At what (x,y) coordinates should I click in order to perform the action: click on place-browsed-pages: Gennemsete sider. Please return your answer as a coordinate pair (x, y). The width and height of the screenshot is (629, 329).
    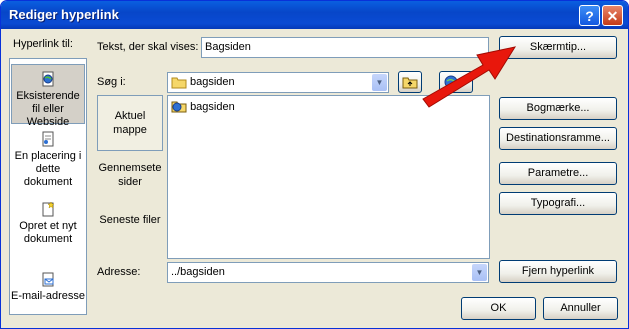
    Looking at the image, I should click on (130, 176).